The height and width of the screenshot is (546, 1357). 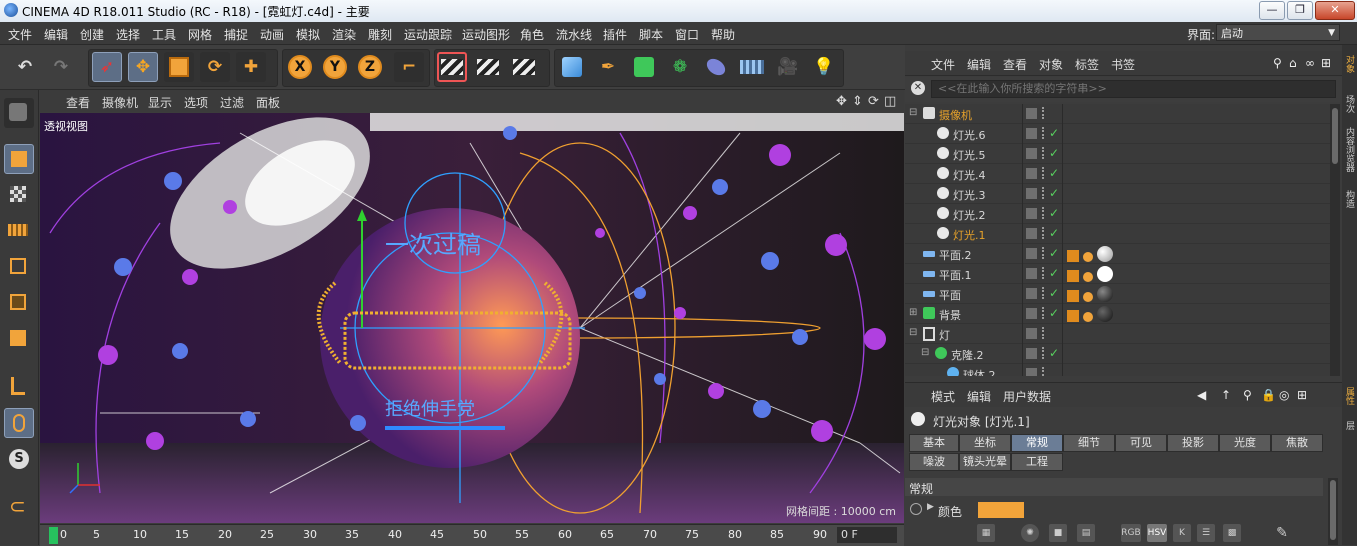 I want to click on workplane-mode-button, so click(x=19, y=231).